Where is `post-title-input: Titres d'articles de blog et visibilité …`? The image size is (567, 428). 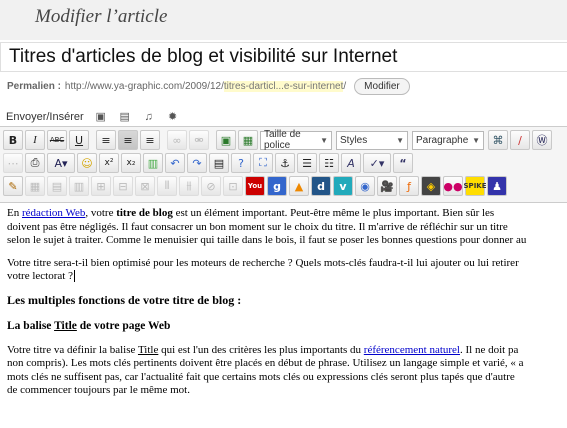
post-title-input: Titres d'articles de blog et visibilité … is located at coordinates (283, 57).